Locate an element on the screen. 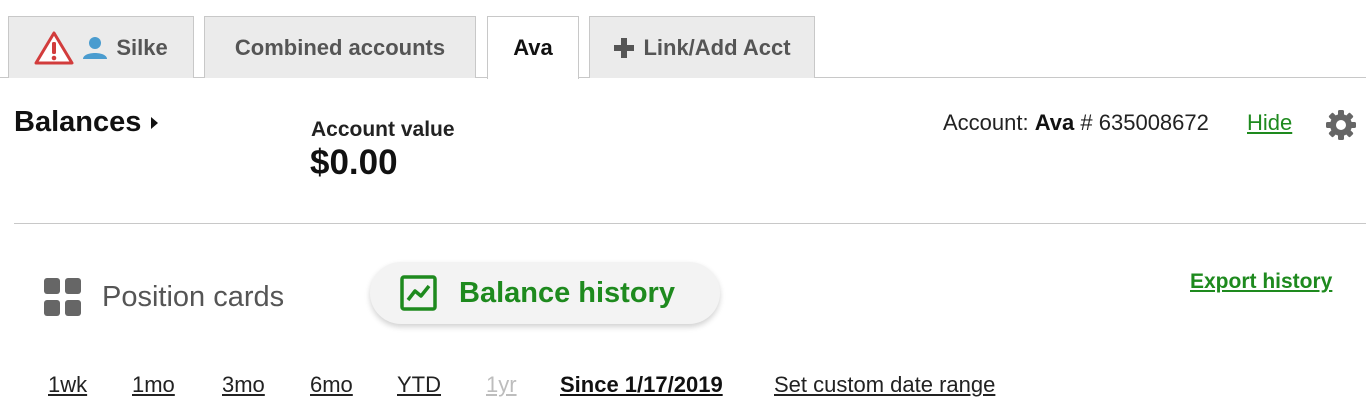 This screenshot has height=414, width=1366. tab-ava: Ava is located at coordinates (533, 47).